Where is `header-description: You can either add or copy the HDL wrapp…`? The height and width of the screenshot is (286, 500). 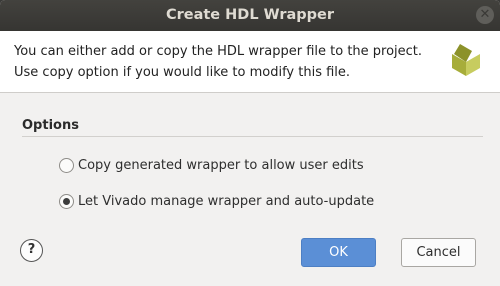 header-description: You can either add or copy the HDL wrapp… is located at coordinates (218, 62).